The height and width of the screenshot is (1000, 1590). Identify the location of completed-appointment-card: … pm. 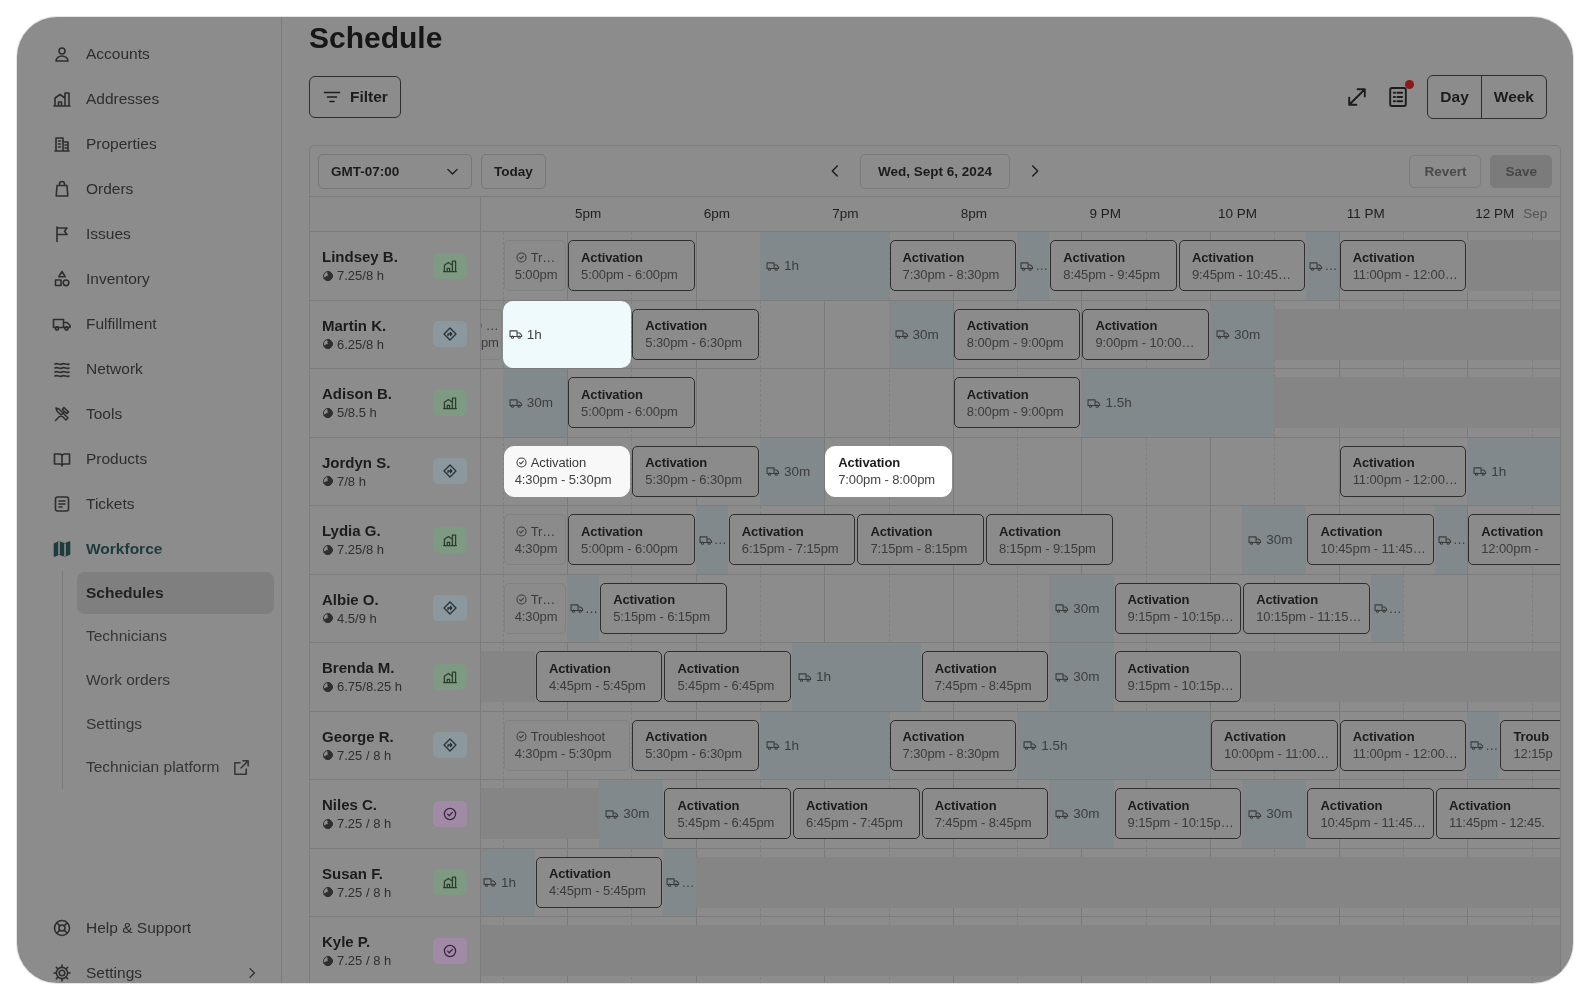
(491, 334).